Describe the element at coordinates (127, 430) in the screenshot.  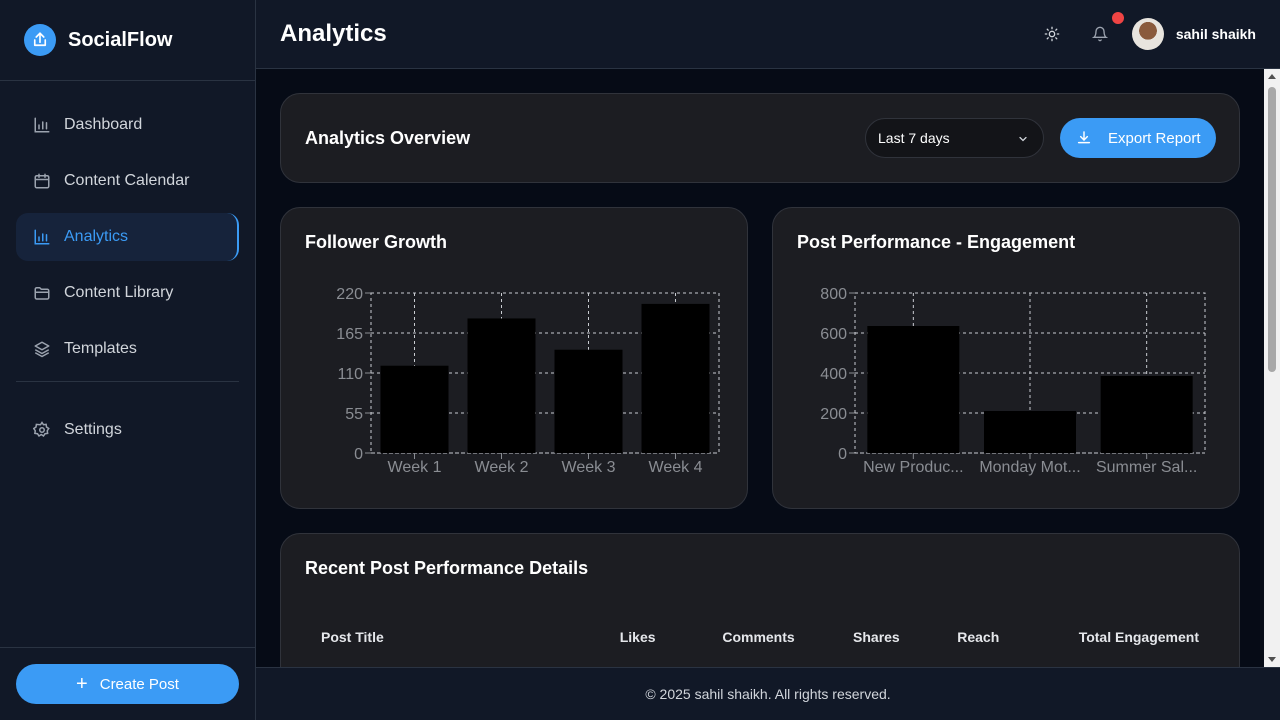
I see `sidebar-item-settings: Settings` at that location.